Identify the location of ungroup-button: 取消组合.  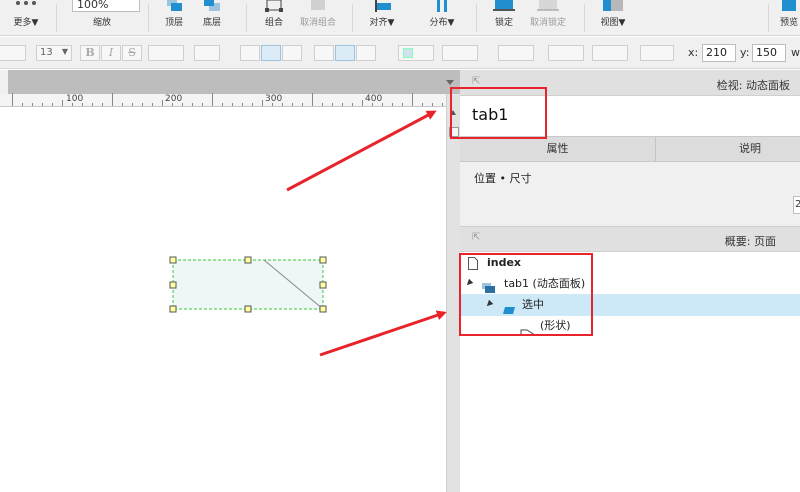
(318, 18).